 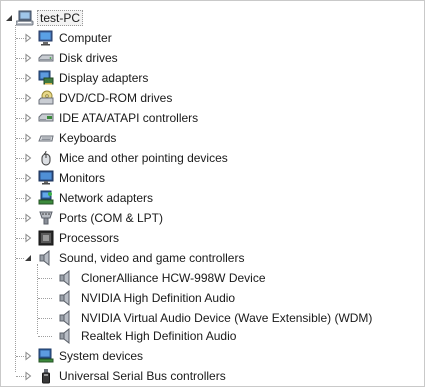 What do you see at coordinates (46, 78) in the screenshot?
I see `display-adapter-icon` at bounding box center [46, 78].